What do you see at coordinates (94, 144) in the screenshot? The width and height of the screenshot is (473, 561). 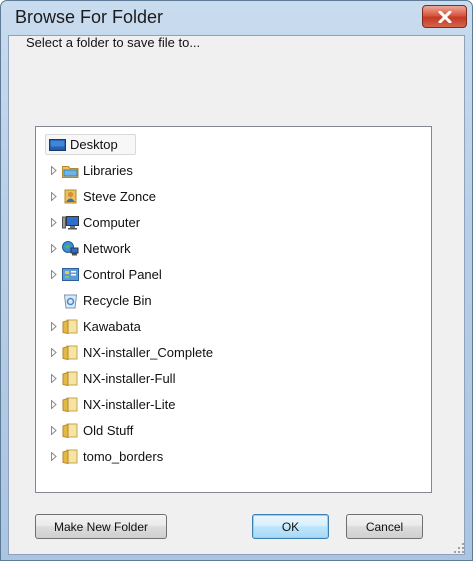 I see `tree-item-label: Desktop` at bounding box center [94, 144].